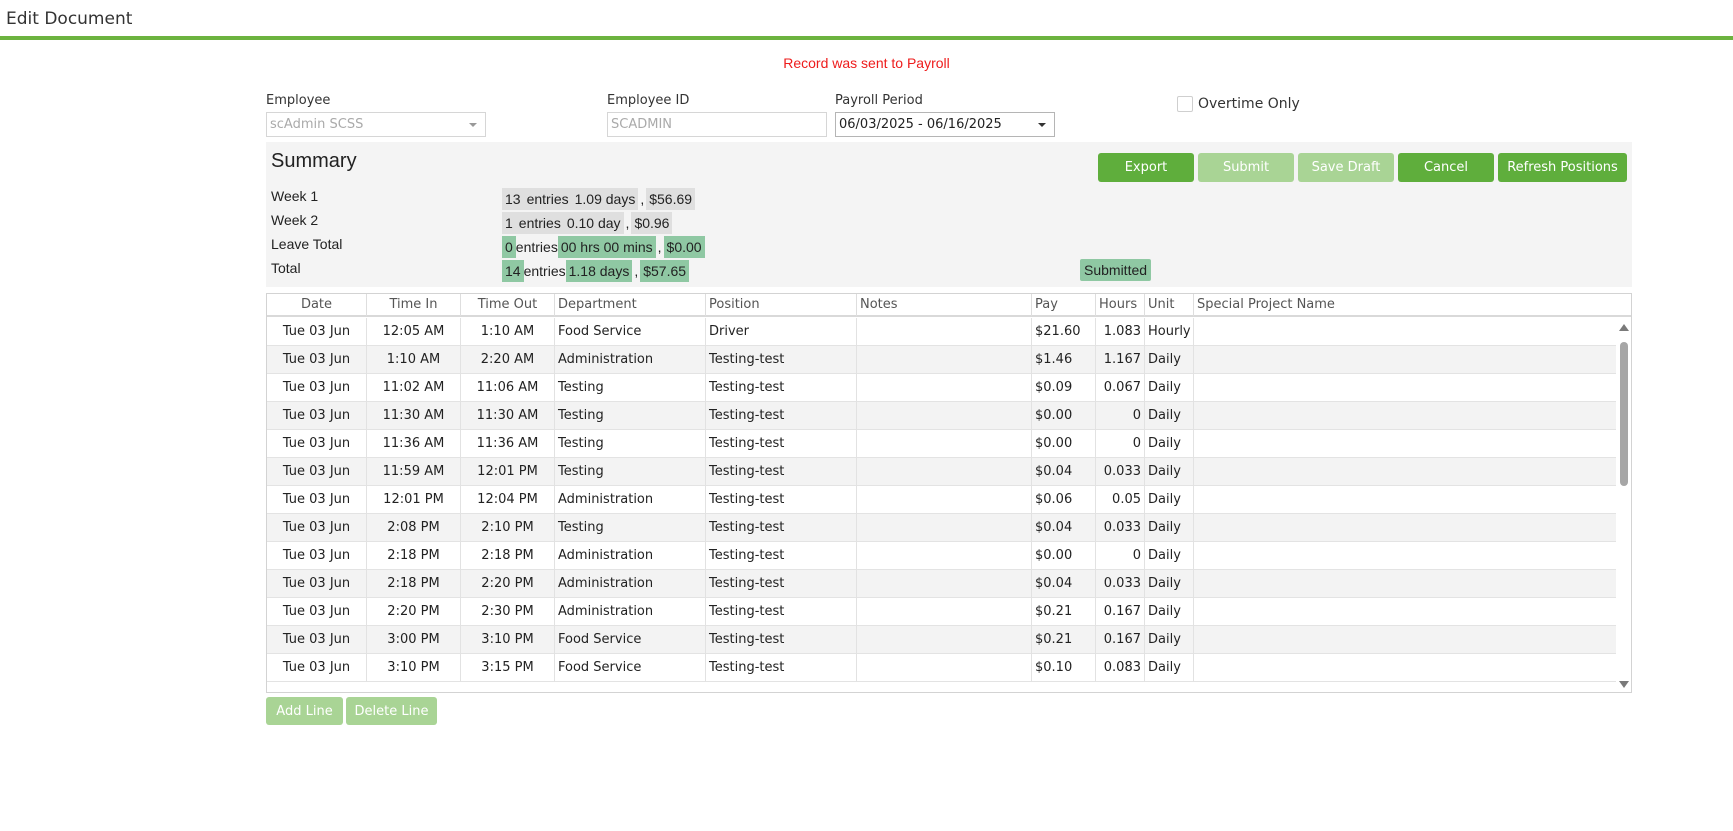 The width and height of the screenshot is (1733, 831). Describe the element at coordinates (508, 444) in the screenshot. I see `cell-time-out: 11:36 AM` at that location.